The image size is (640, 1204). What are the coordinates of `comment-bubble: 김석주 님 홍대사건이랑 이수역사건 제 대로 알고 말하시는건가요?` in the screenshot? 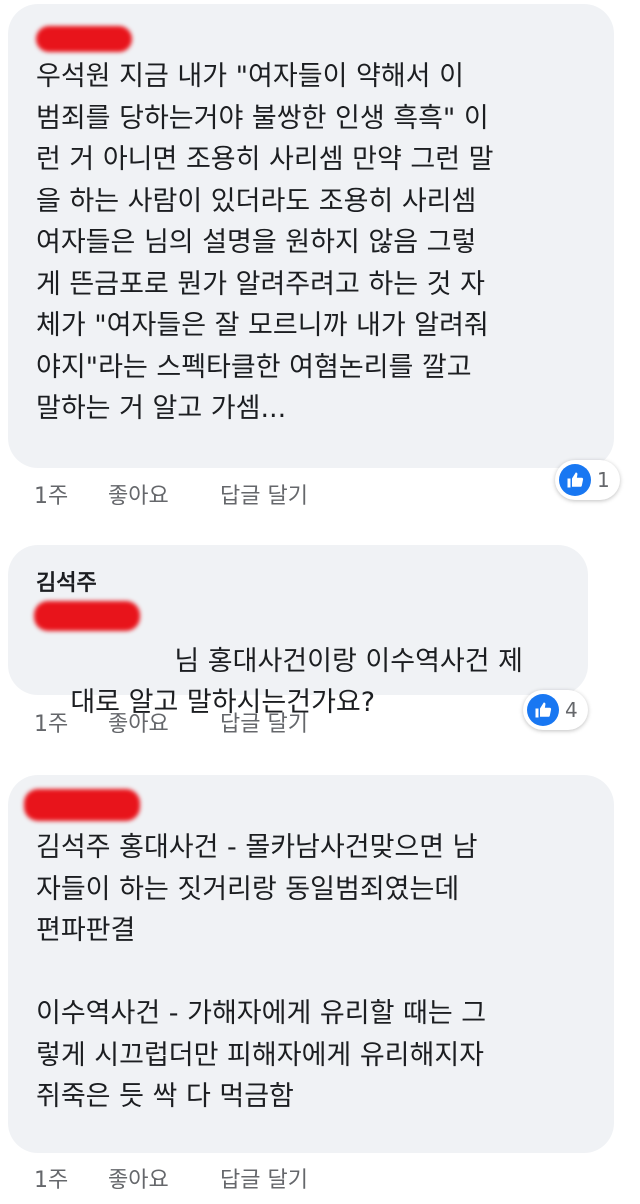 It's located at (298, 631).